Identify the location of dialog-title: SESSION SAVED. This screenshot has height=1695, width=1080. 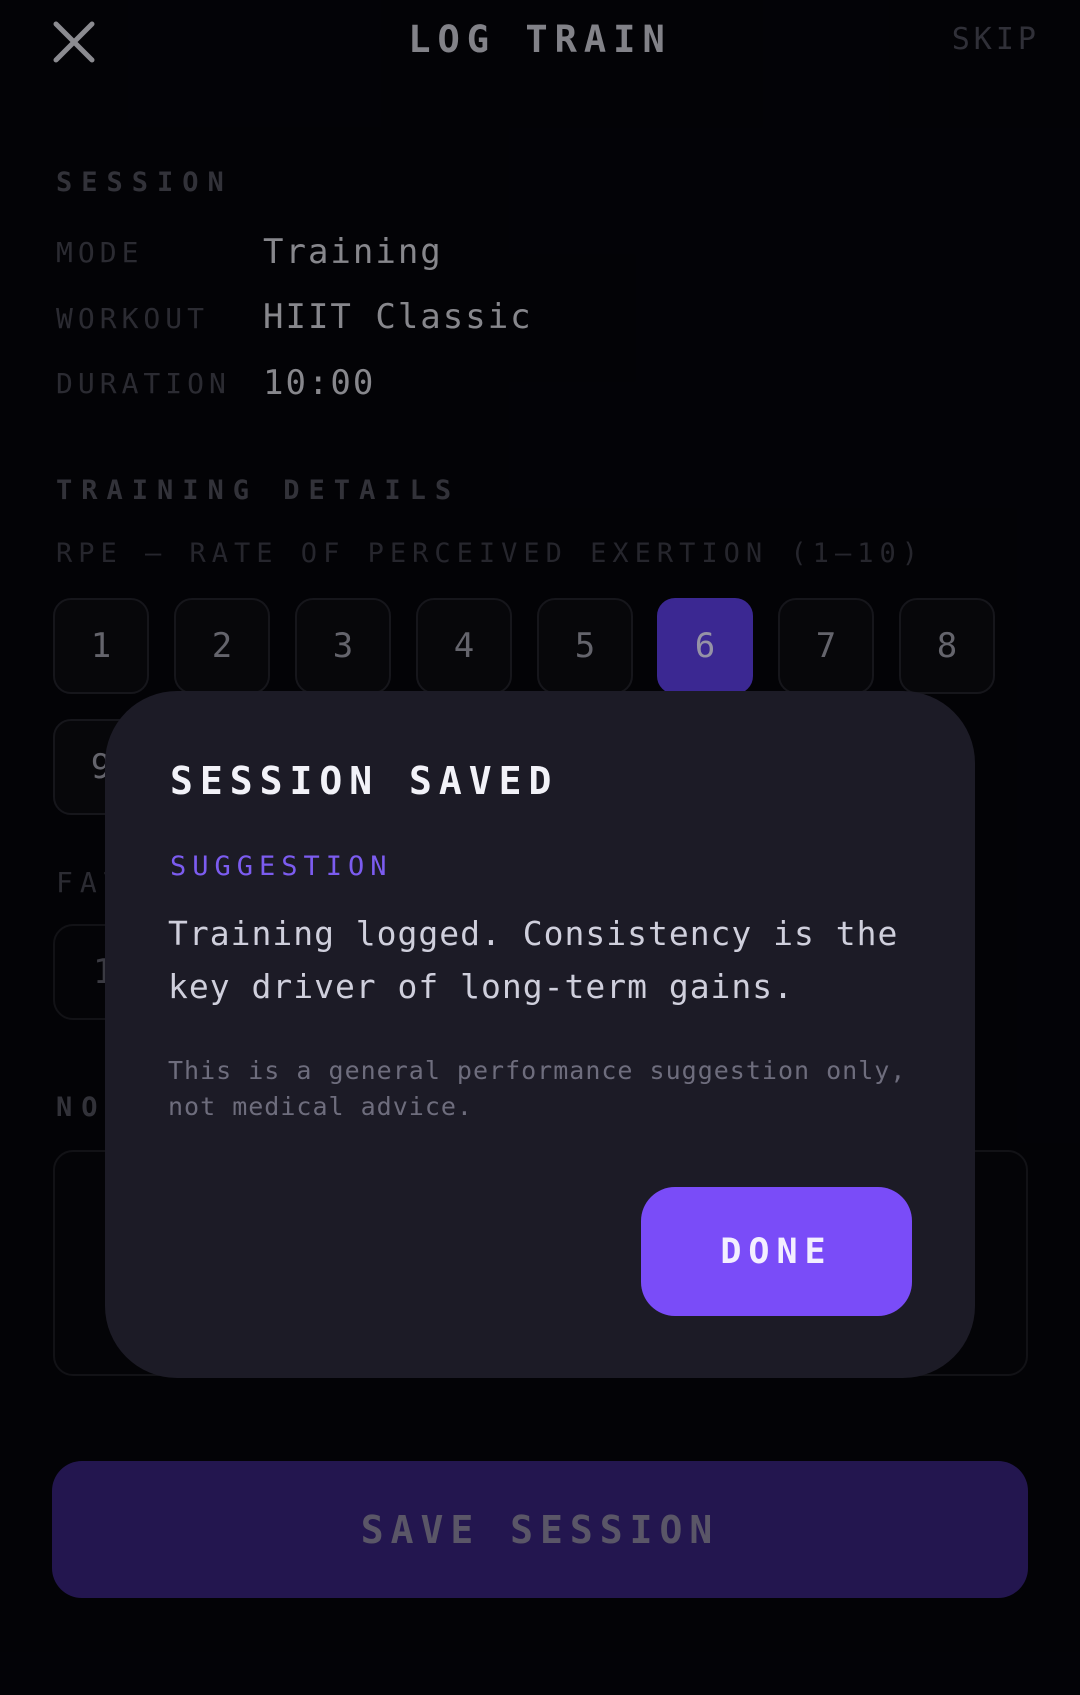
(364, 781).